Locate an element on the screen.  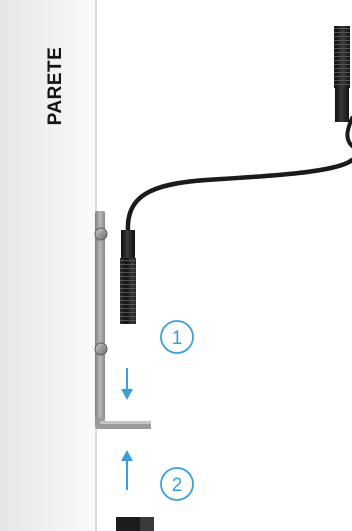
step-marker-1: 1 is located at coordinates (177, 337).